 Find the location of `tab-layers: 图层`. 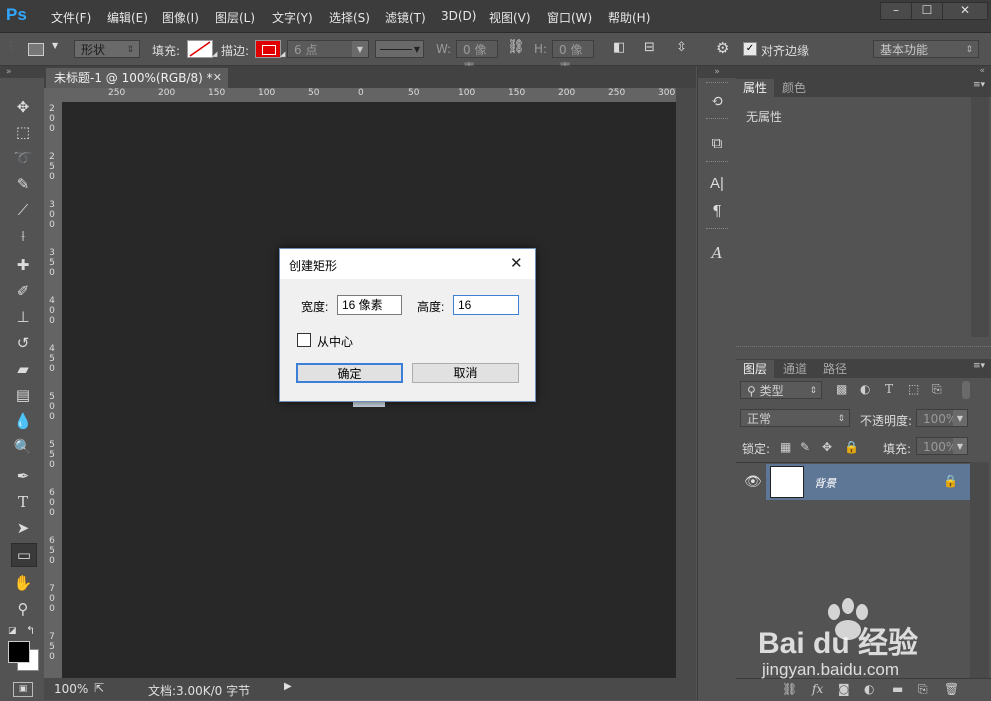

tab-layers: 图层 is located at coordinates (755, 369).